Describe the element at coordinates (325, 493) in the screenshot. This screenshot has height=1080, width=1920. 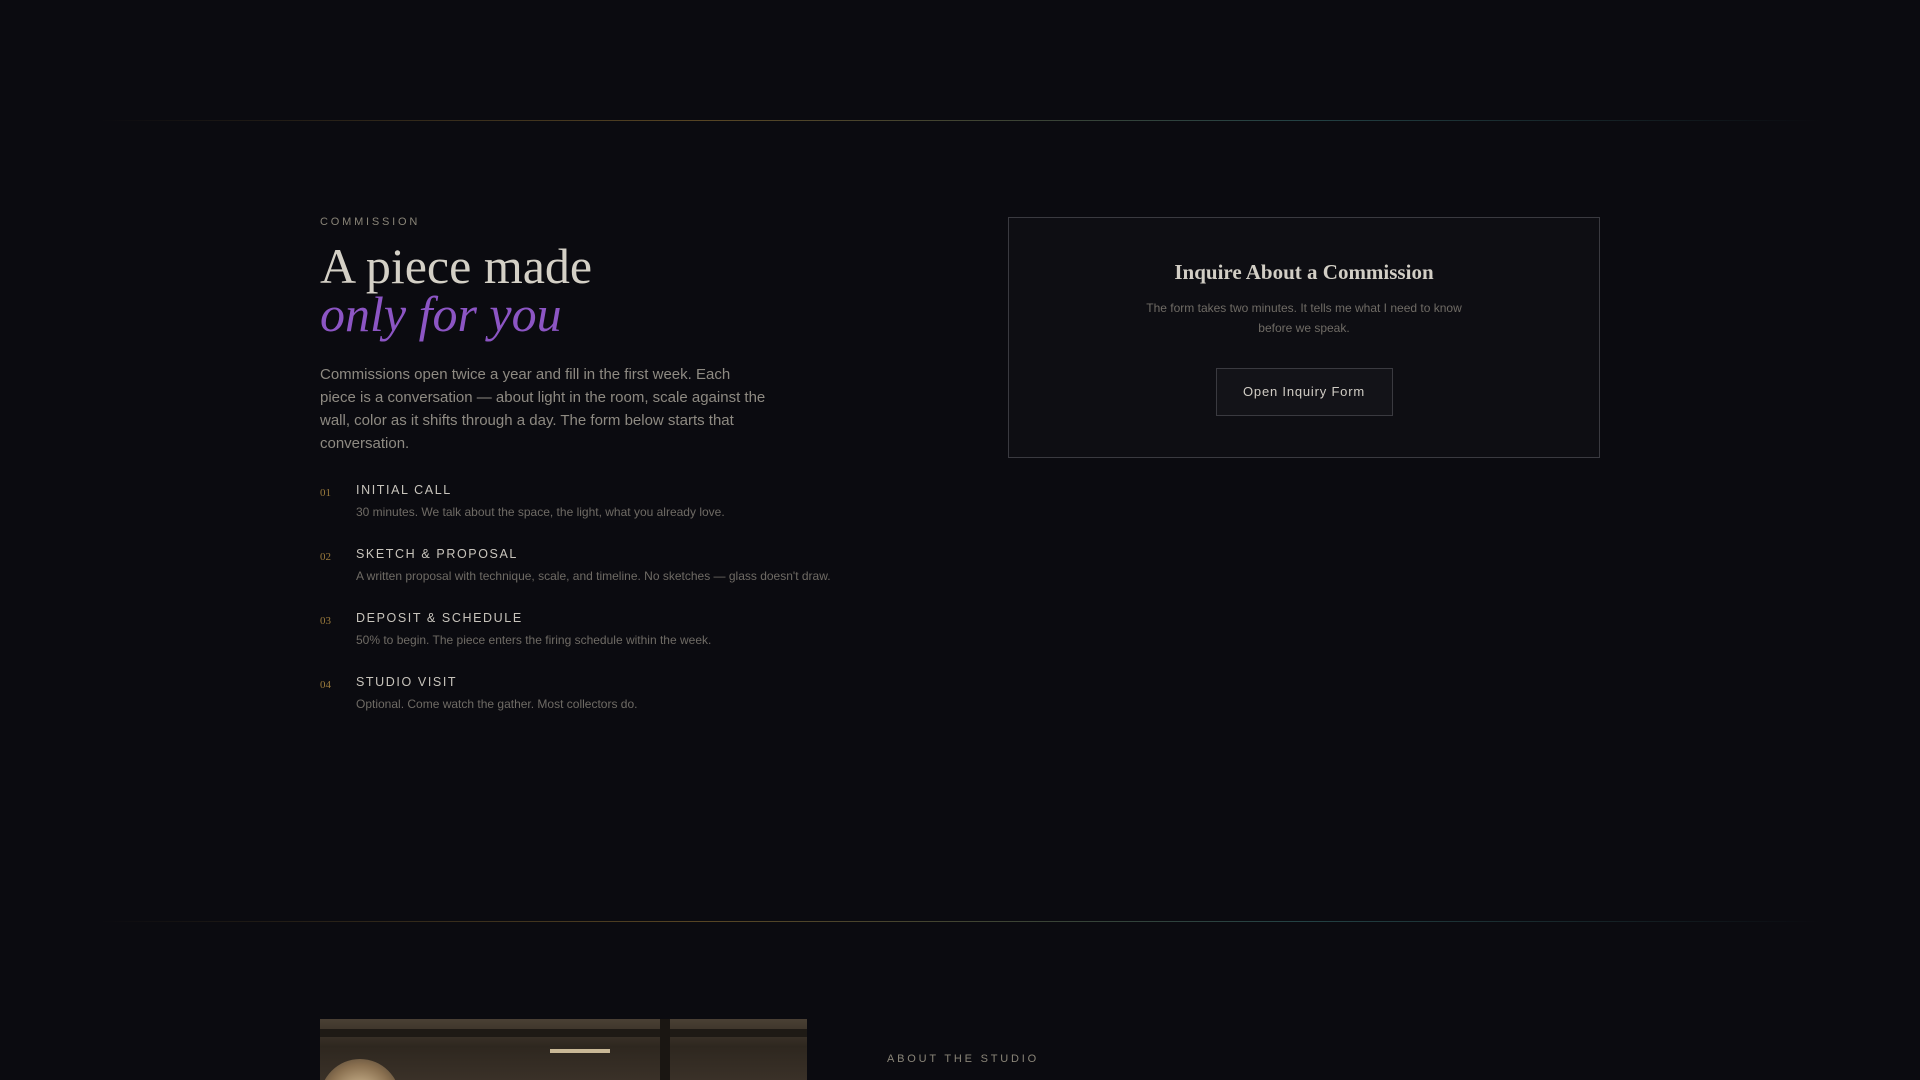
I see `step-number: 01` at that location.